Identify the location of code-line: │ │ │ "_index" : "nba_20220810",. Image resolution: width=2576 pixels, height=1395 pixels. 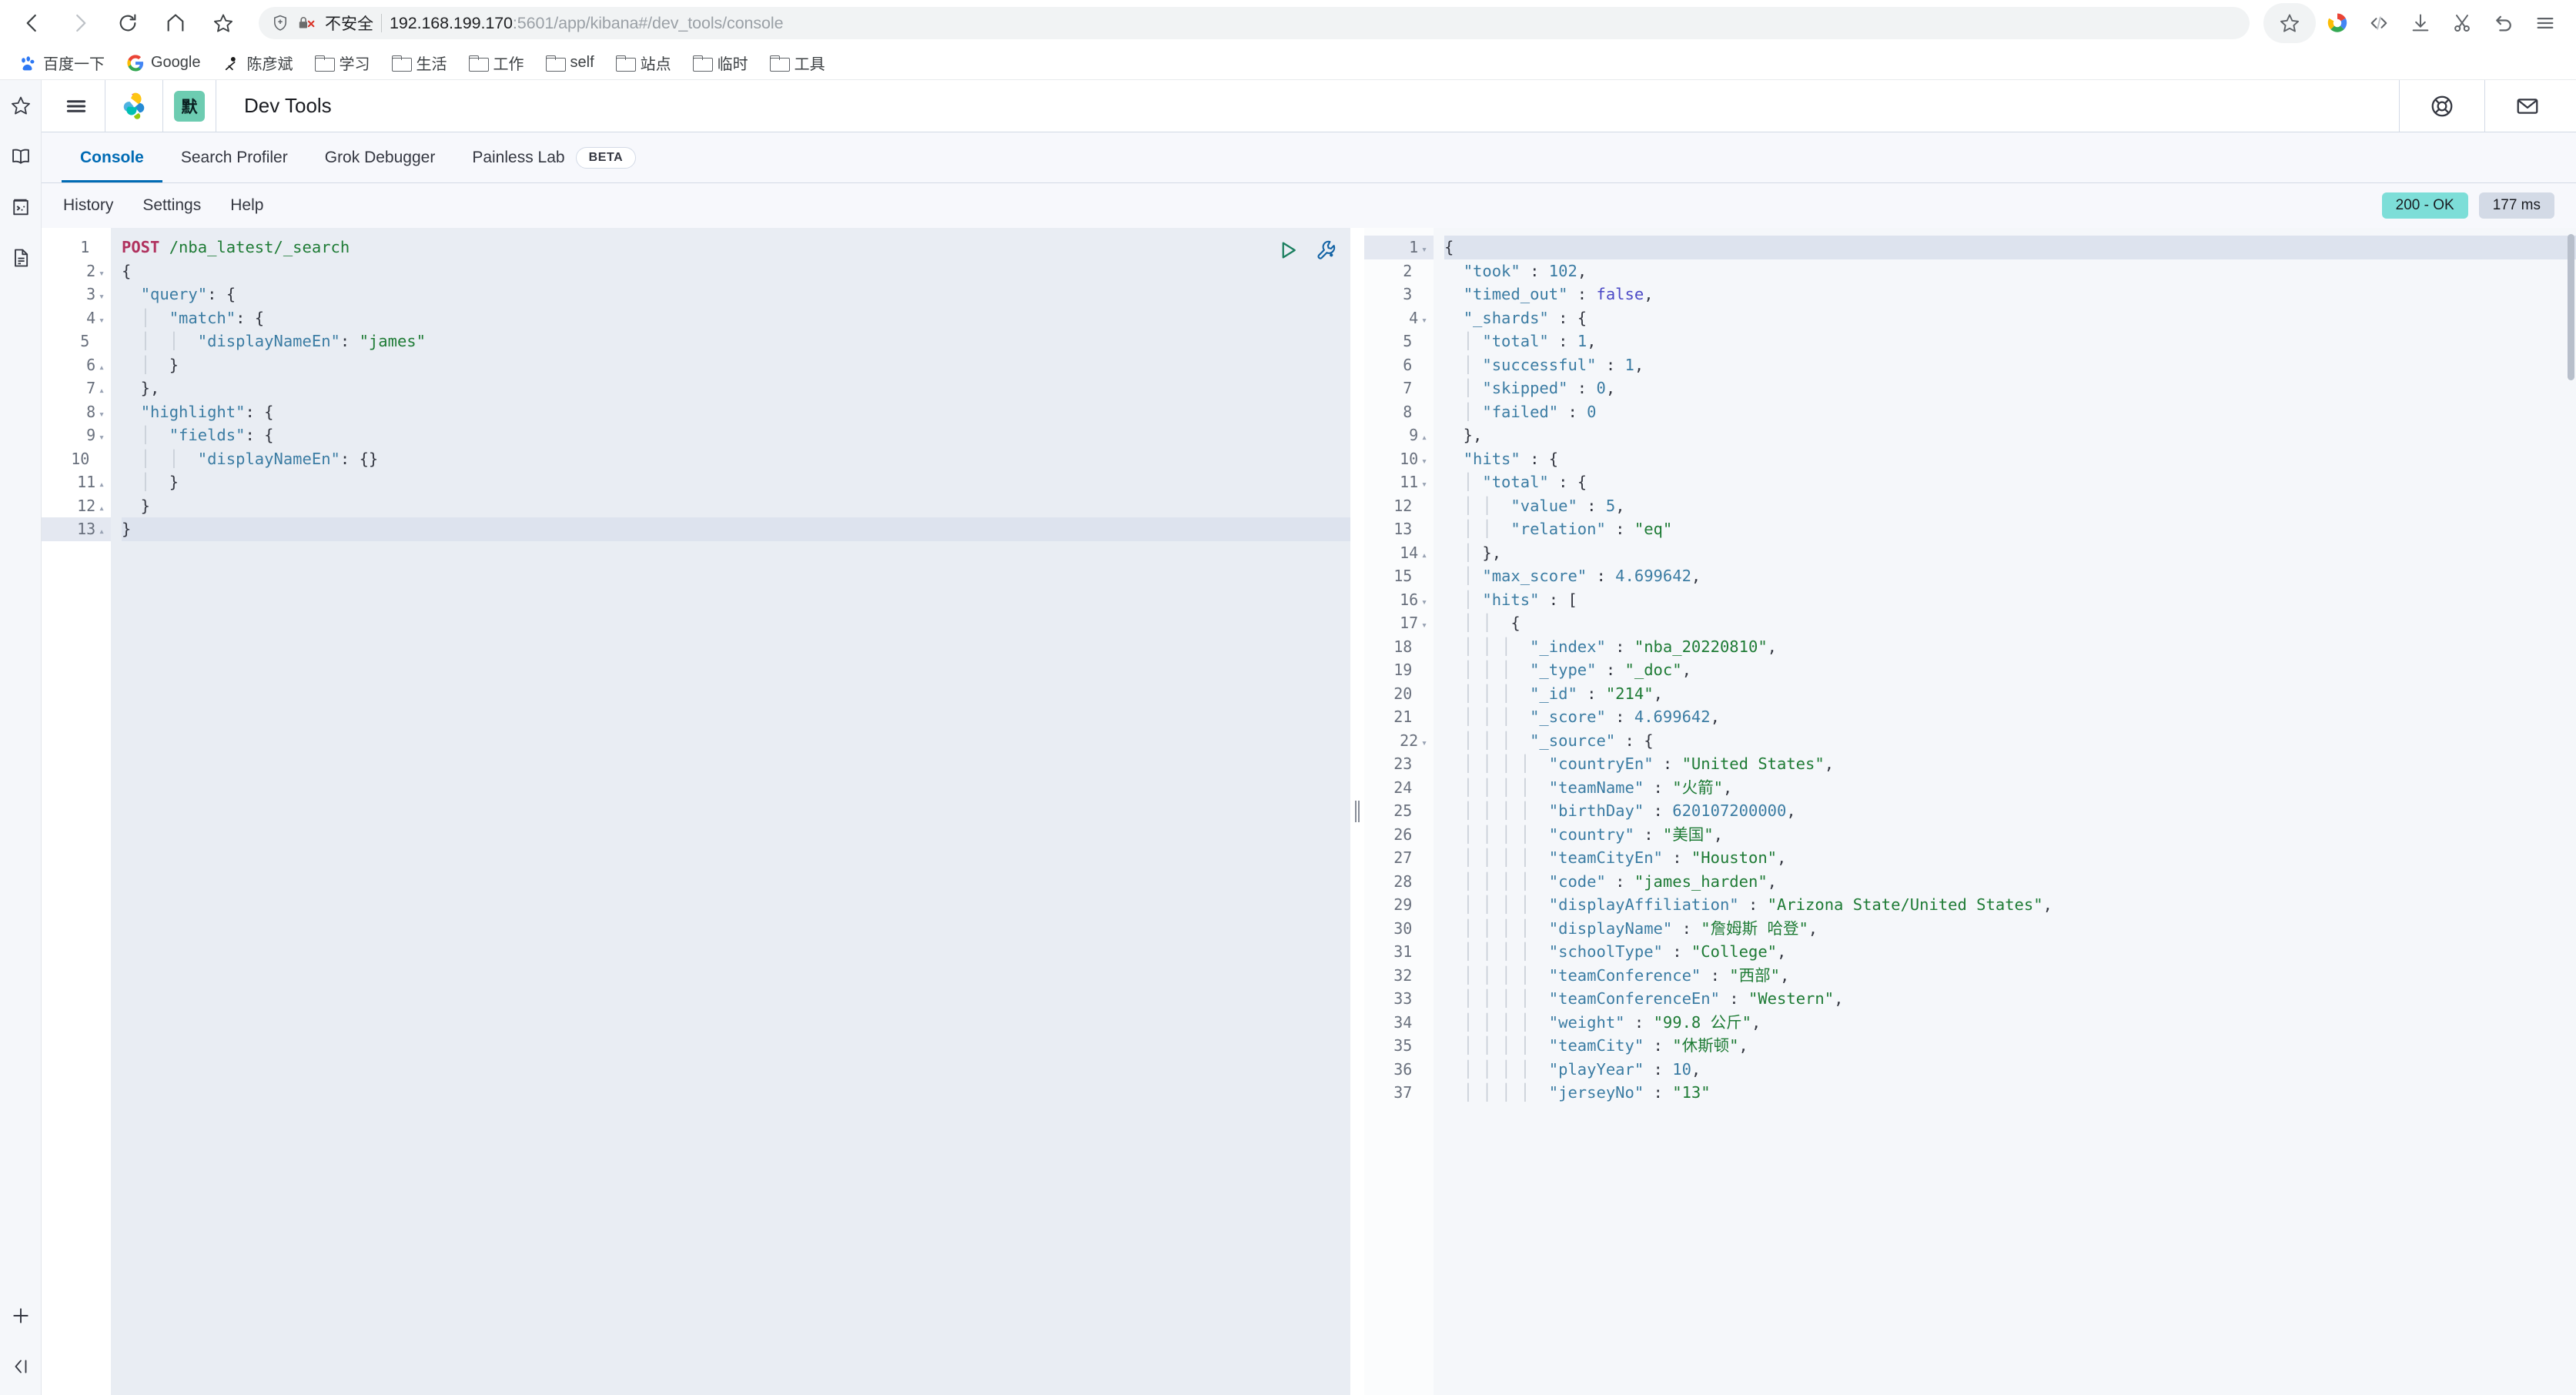
(2010, 647).